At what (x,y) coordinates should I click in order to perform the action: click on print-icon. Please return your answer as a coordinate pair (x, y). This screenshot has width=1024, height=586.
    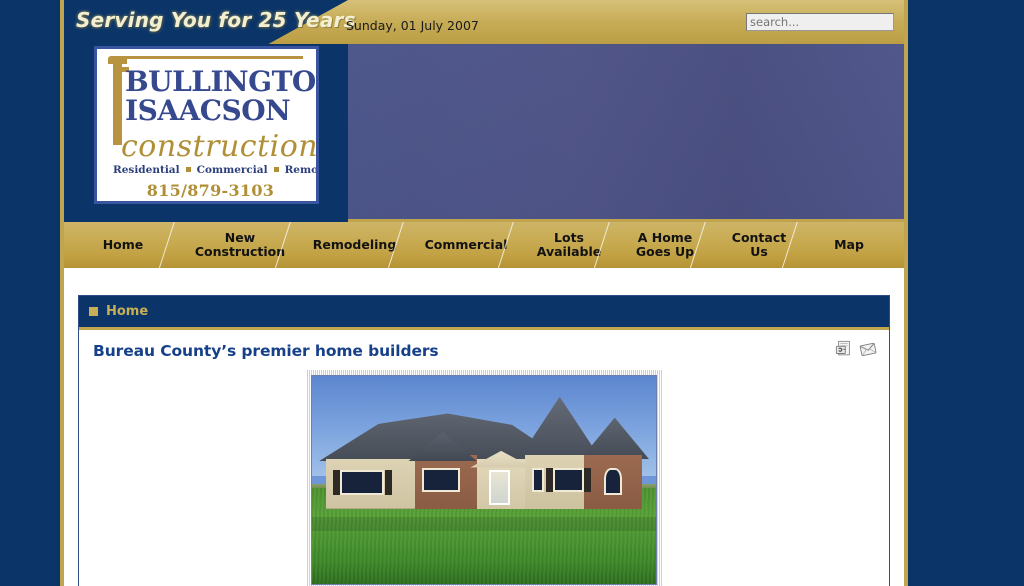
    Looking at the image, I should click on (844, 349).